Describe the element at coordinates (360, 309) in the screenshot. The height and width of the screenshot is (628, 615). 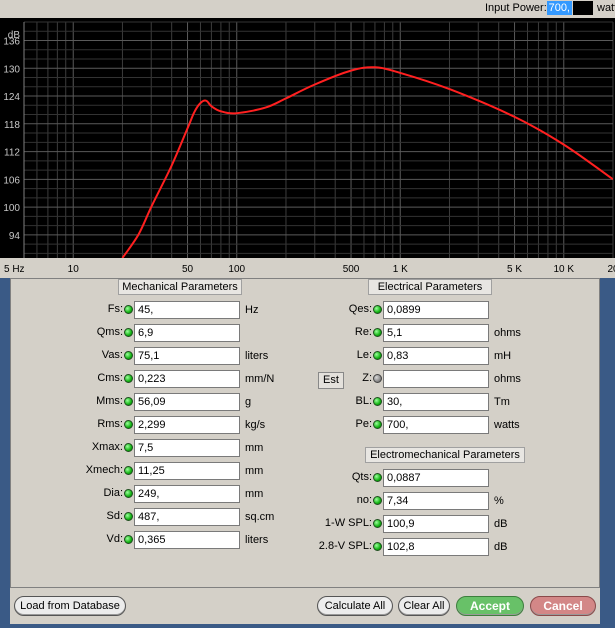
I see `elec-param-label-text: Qes:` at that location.